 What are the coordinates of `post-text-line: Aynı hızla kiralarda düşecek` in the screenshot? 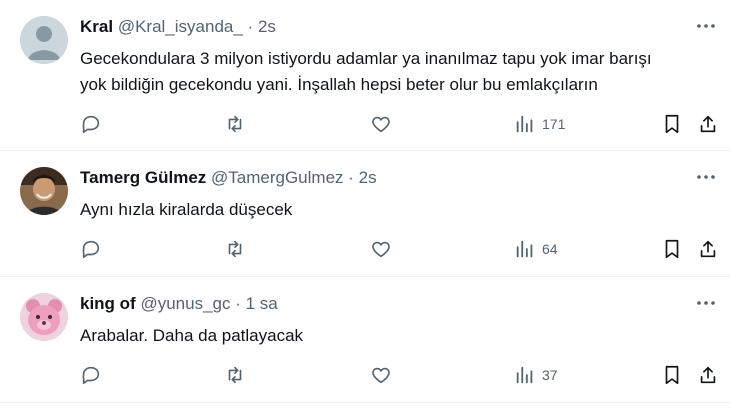 It's located at (186, 209).